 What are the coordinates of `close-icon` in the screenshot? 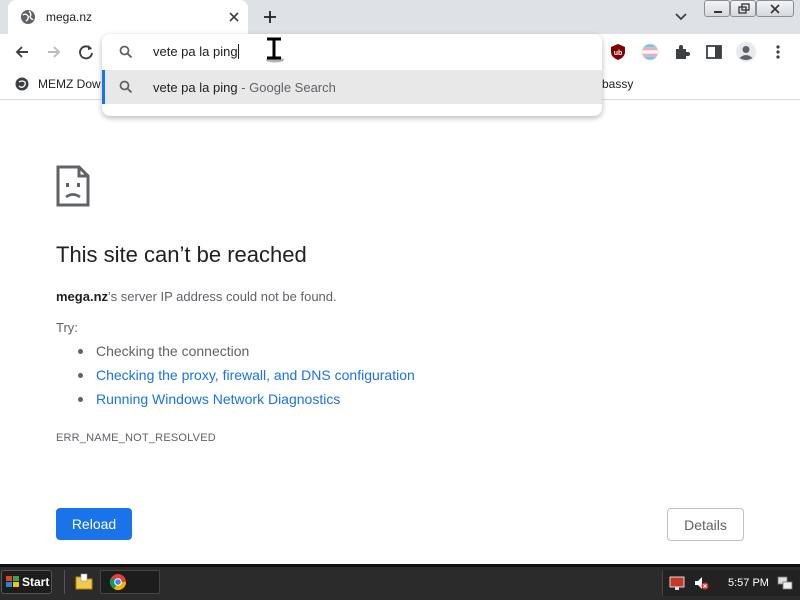 It's located at (234, 17).